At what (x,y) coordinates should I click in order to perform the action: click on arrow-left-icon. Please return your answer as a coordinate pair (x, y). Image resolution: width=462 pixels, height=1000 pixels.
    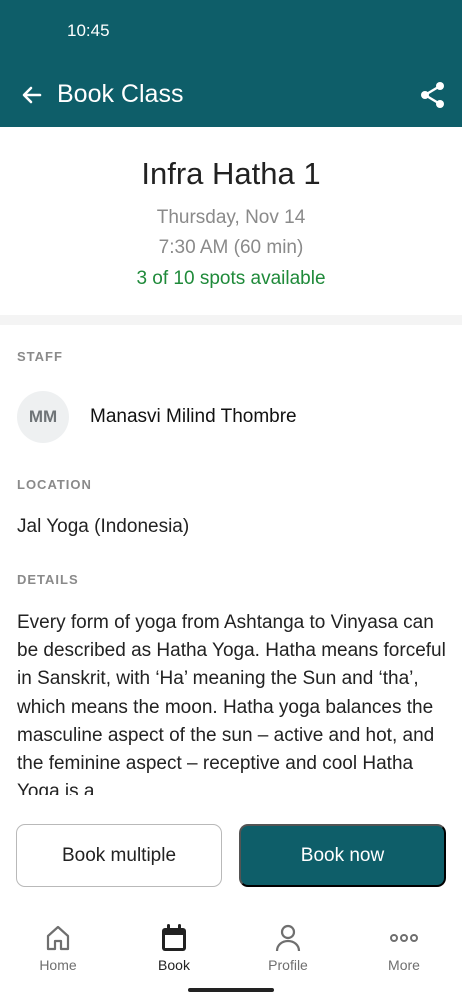
    Looking at the image, I should click on (32, 95).